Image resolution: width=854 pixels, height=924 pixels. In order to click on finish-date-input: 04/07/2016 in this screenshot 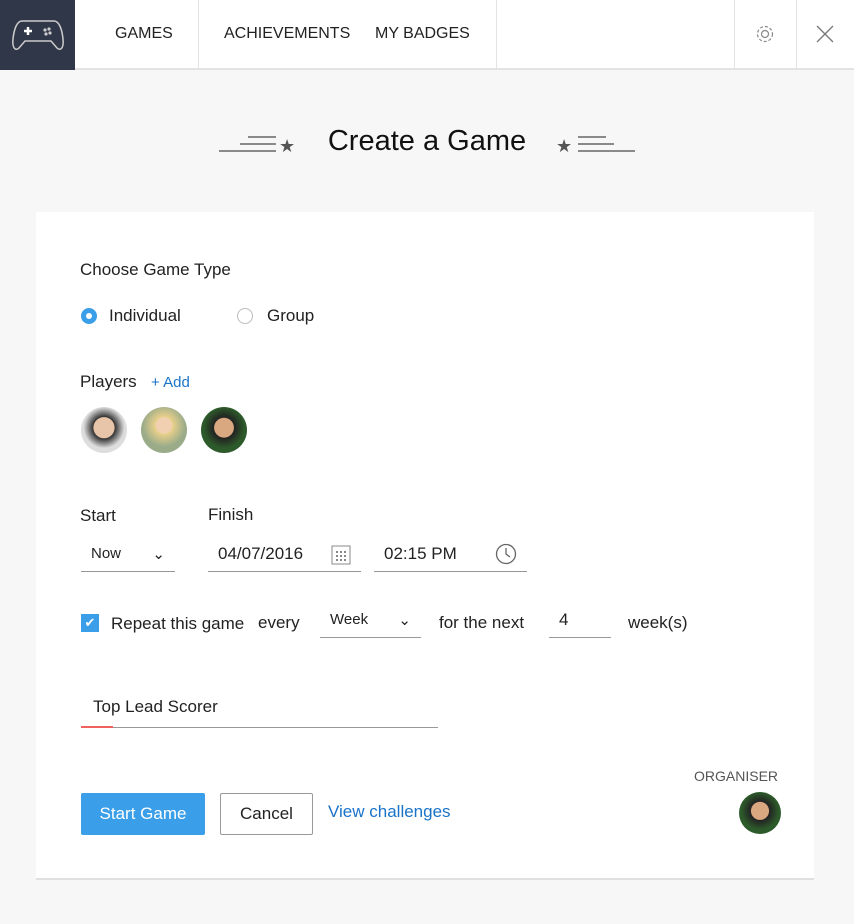, I will do `click(284, 554)`.